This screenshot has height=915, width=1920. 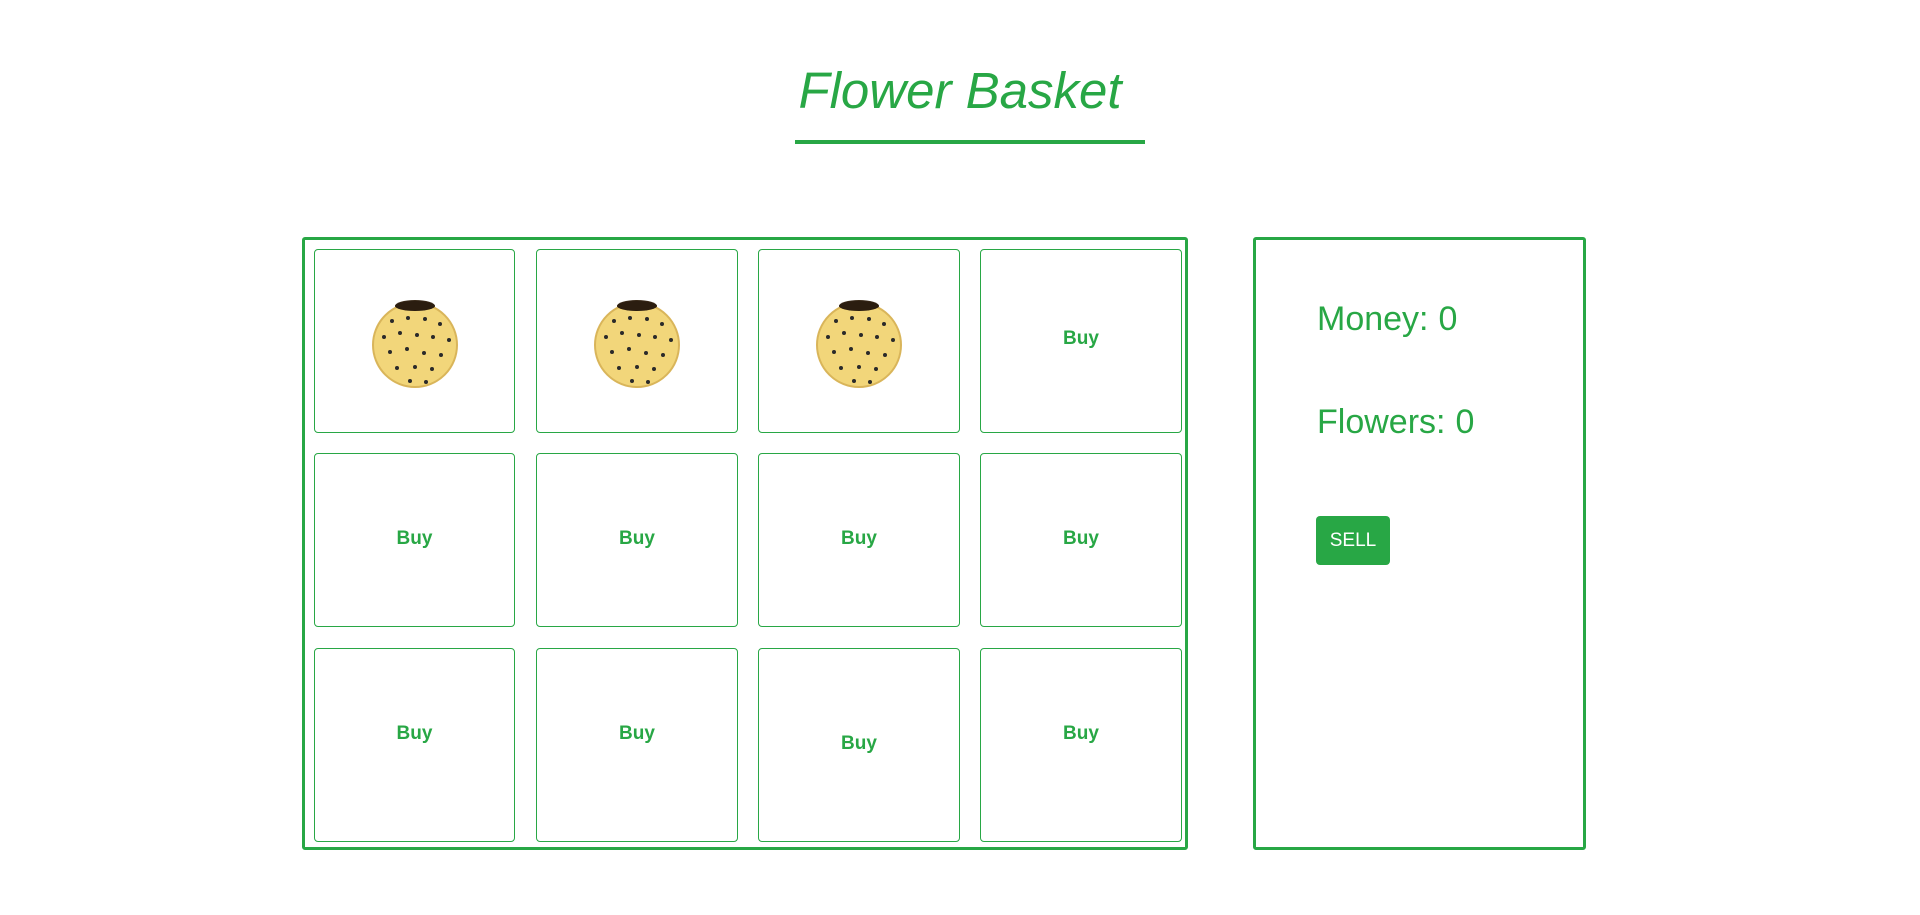 What do you see at coordinates (1373, 319) in the screenshot?
I see `money-label: Money:` at bounding box center [1373, 319].